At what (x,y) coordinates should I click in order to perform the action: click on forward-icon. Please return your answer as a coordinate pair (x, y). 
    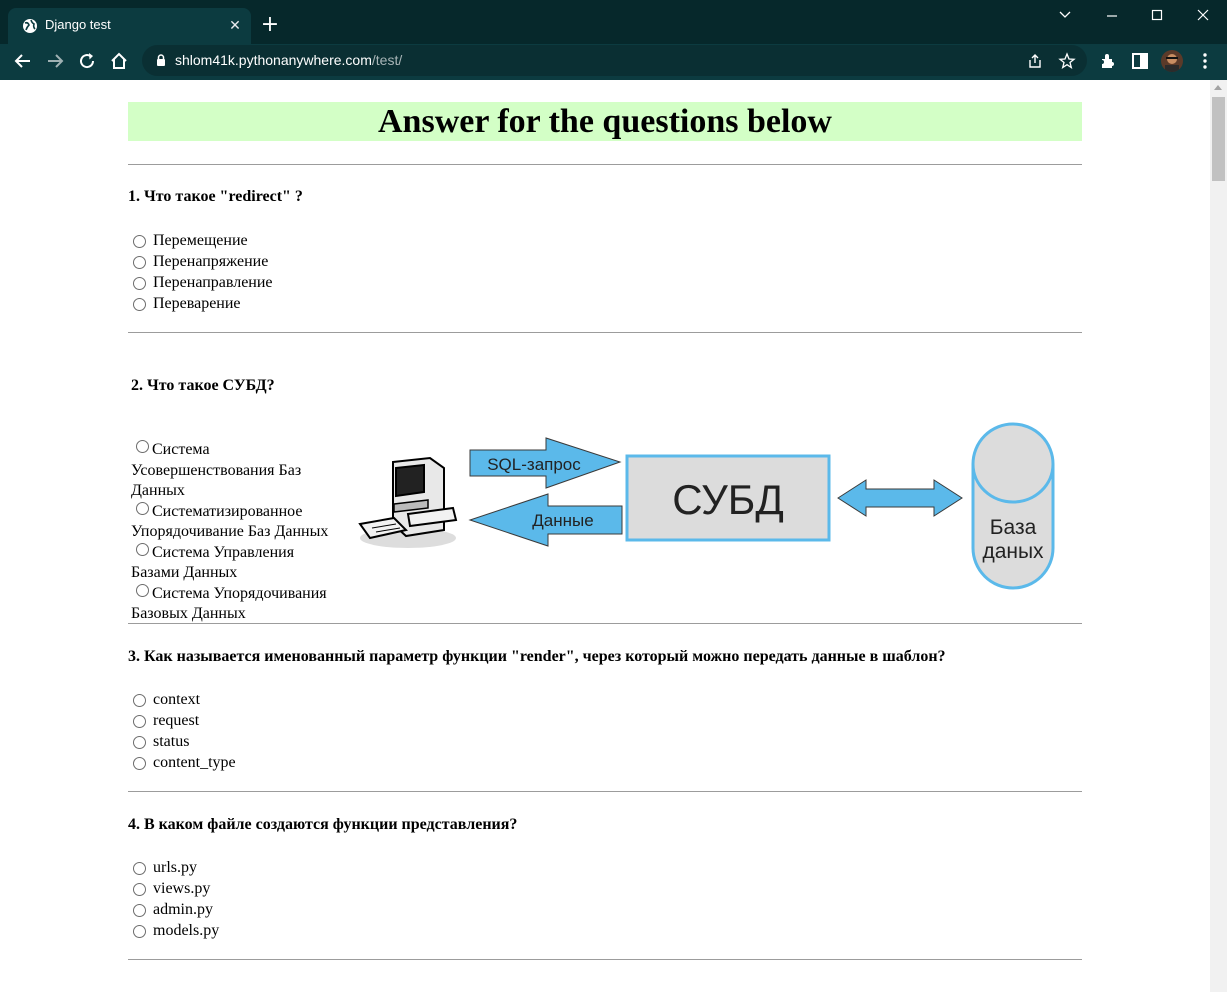
    Looking at the image, I should click on (55, 61).